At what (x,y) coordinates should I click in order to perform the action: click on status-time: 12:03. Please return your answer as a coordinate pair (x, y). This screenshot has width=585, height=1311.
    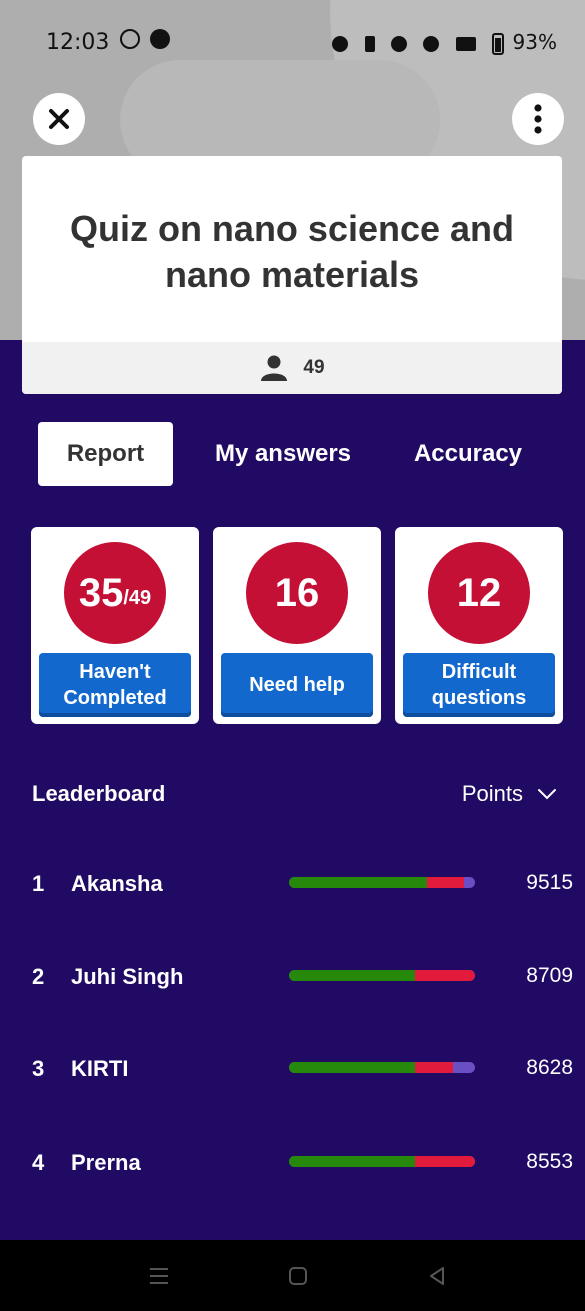
    Looking at the image, I should click on (78, 42).